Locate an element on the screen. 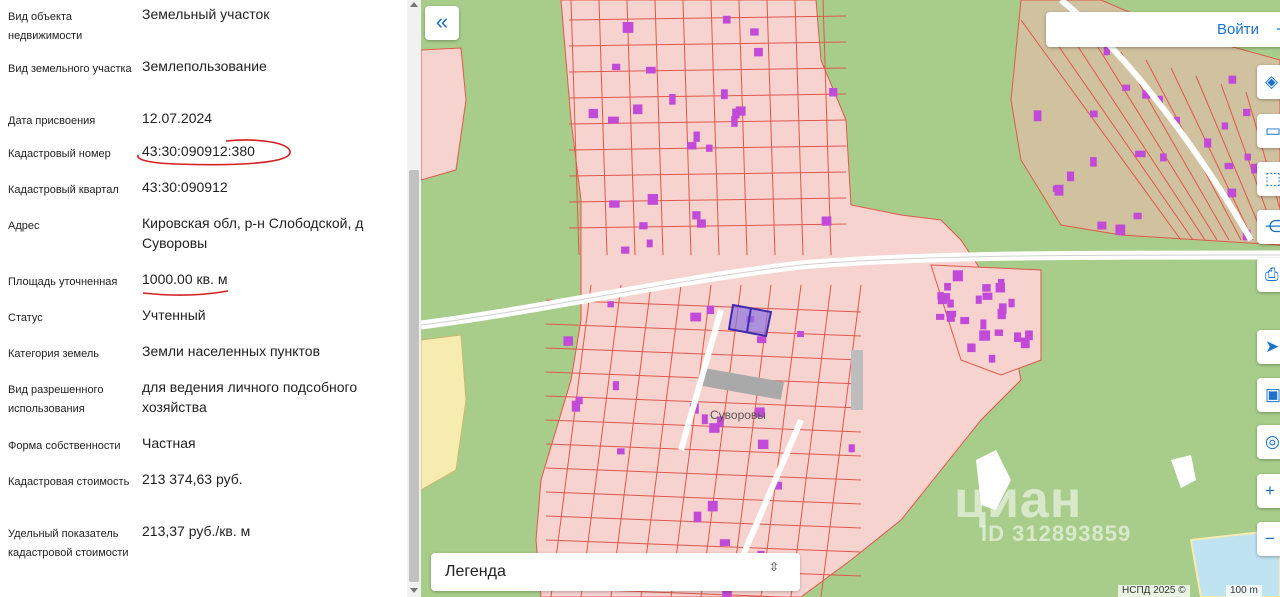 The image size is (1280, 597). scroll-thumb is located at coordinates (414, 376).